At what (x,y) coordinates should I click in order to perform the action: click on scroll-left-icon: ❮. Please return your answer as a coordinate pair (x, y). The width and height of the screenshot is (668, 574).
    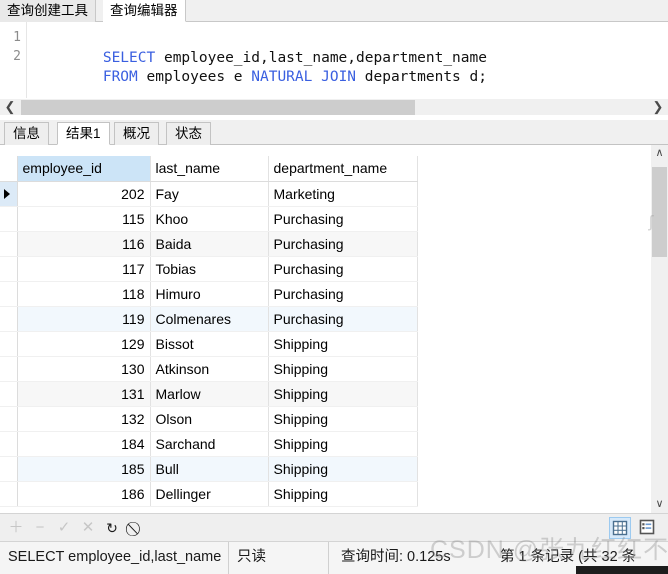
    Looking at the image, I should click on (10, 107).